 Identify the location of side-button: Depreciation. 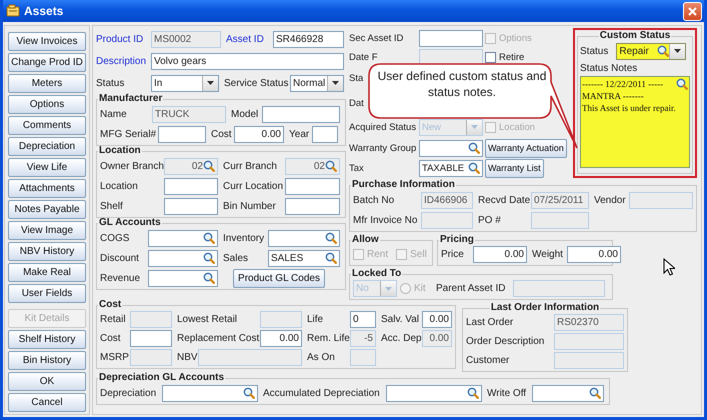
(47, 146).